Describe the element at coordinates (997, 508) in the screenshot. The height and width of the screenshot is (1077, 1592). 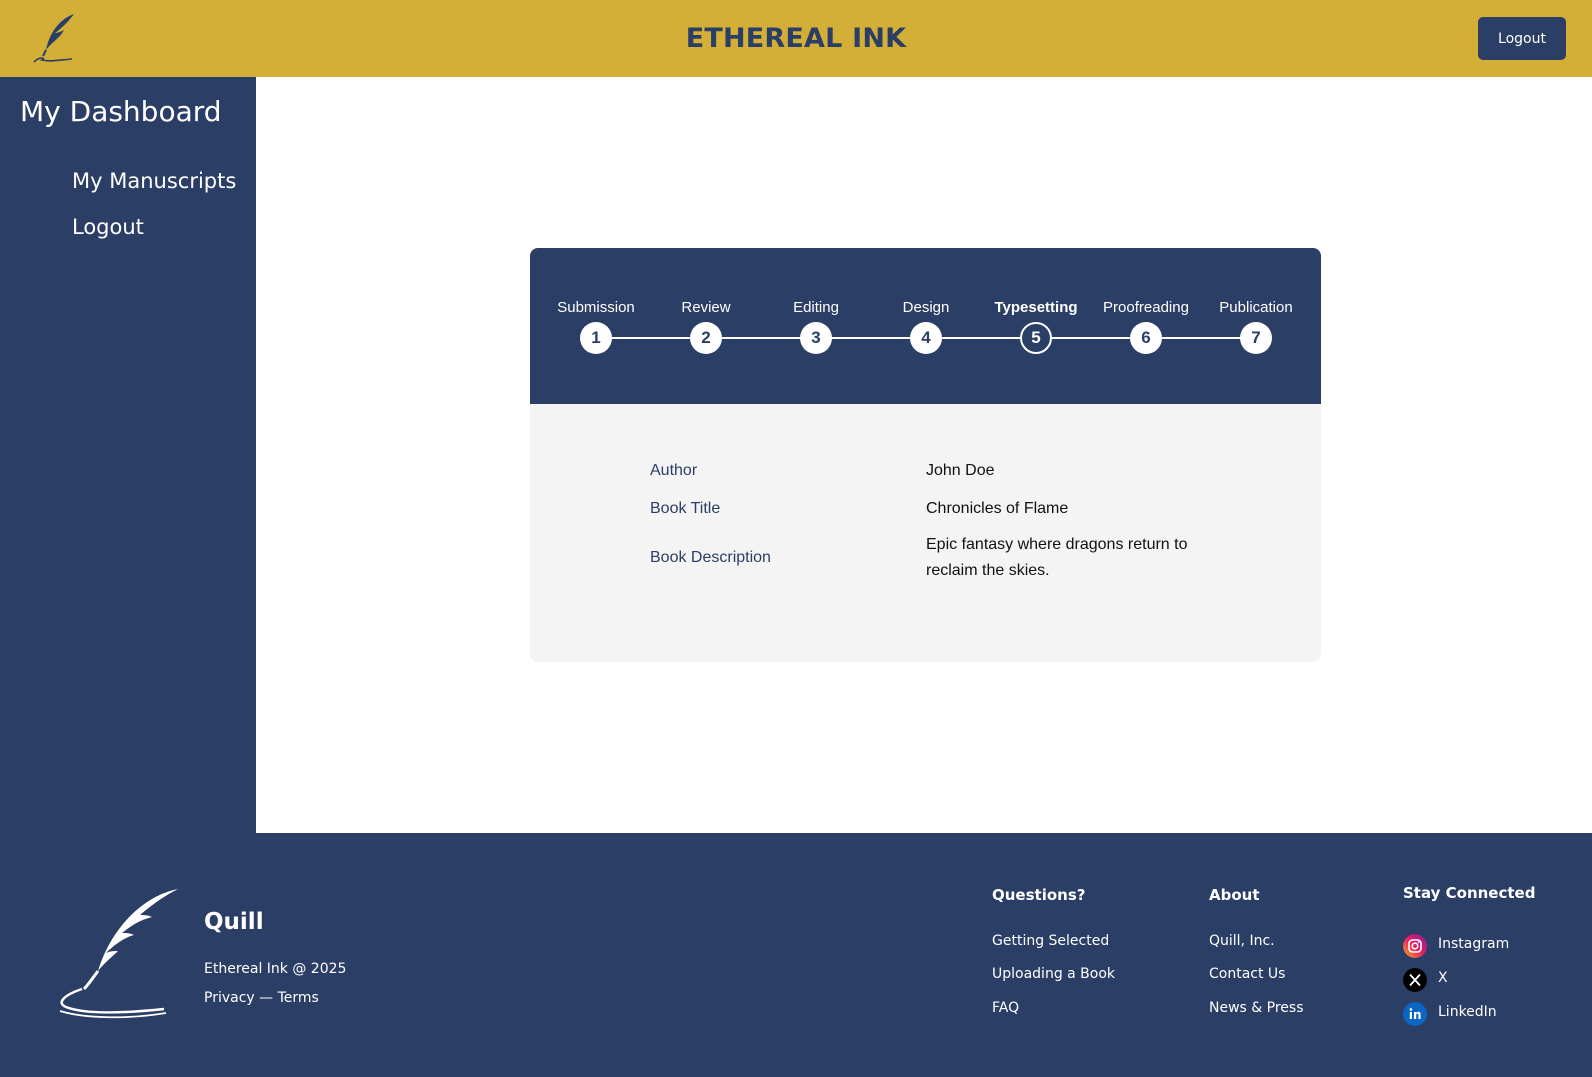
I see `book-title-value: Chronicles of Flame` at that location.